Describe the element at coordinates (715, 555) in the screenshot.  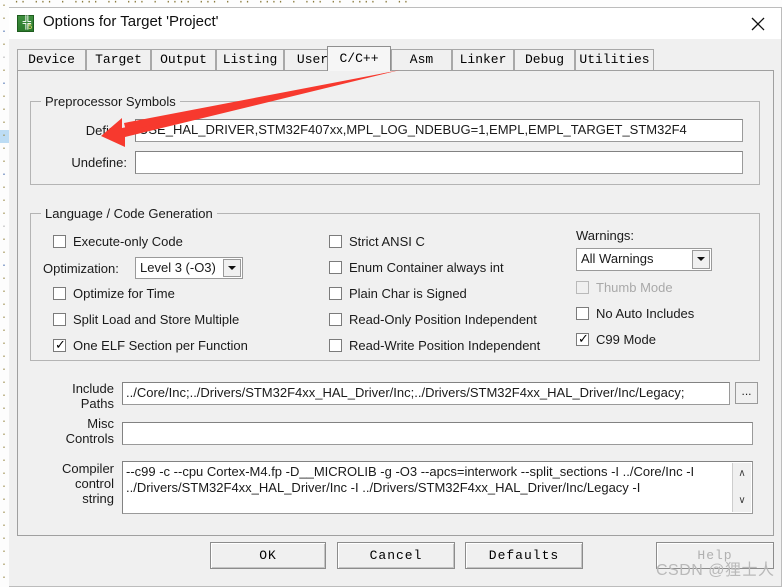
I see `help-button: Help` at that location.